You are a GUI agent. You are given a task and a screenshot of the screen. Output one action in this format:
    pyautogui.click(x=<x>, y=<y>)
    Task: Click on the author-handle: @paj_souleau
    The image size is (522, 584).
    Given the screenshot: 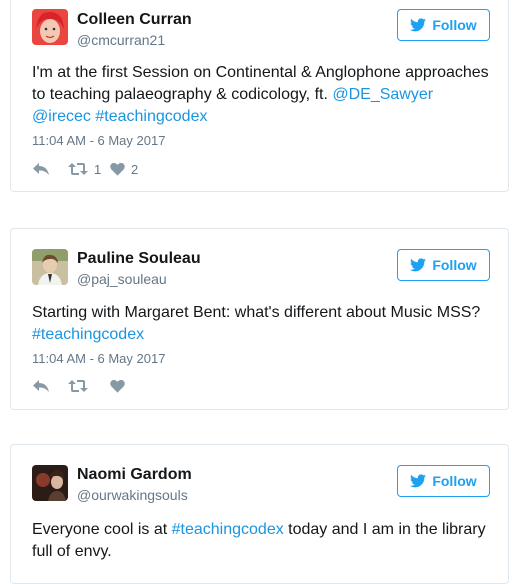 What is the action you would take?
    pyautogui.click(x=122, y=279)
    